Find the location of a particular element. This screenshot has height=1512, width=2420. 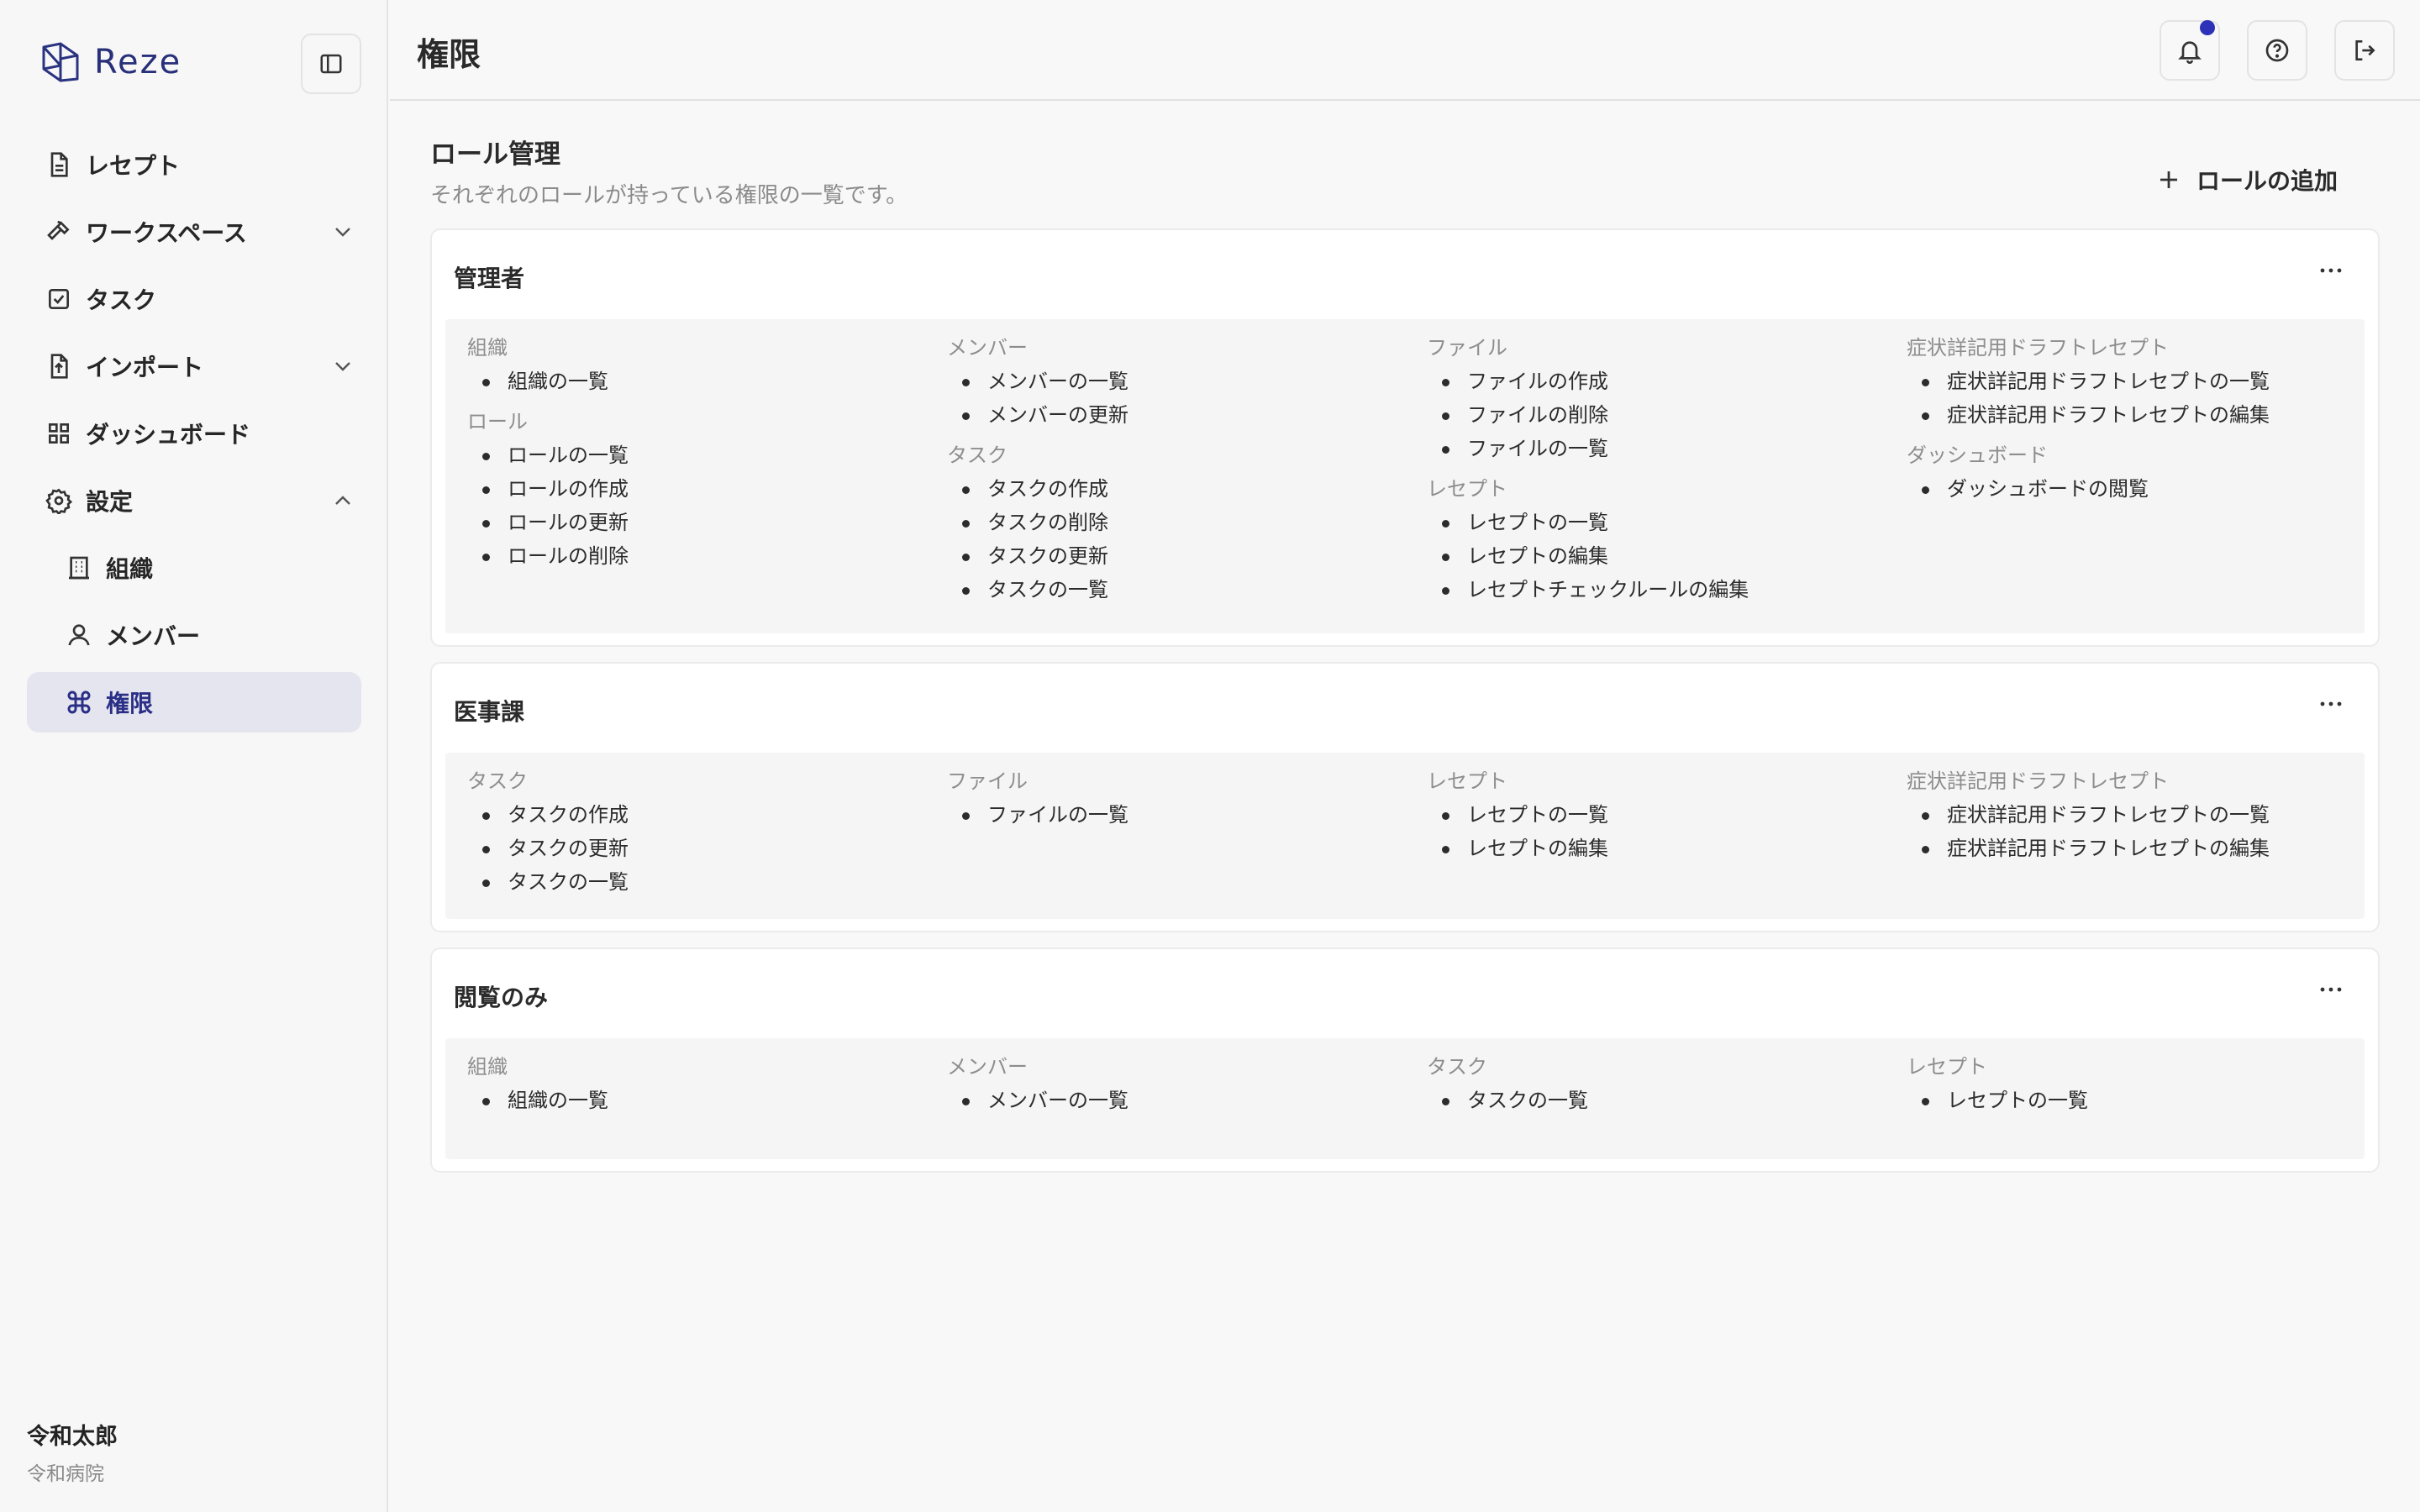

permission-group-name: 組織 is located at coordinates (487, 348).